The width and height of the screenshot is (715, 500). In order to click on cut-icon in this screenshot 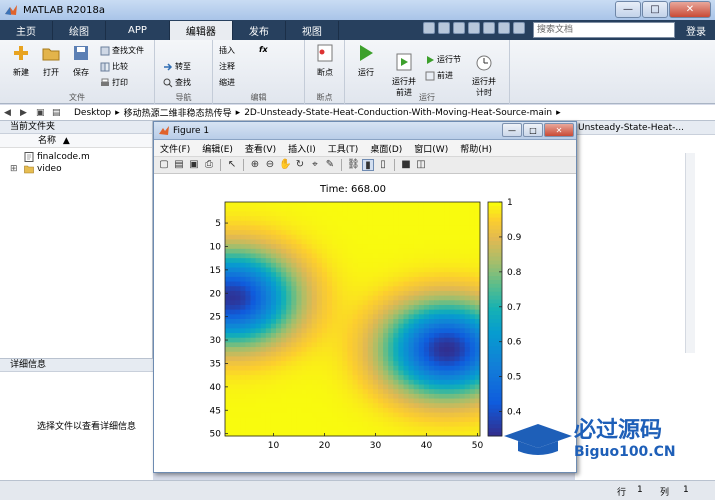, I will do `click(444, 28)`.